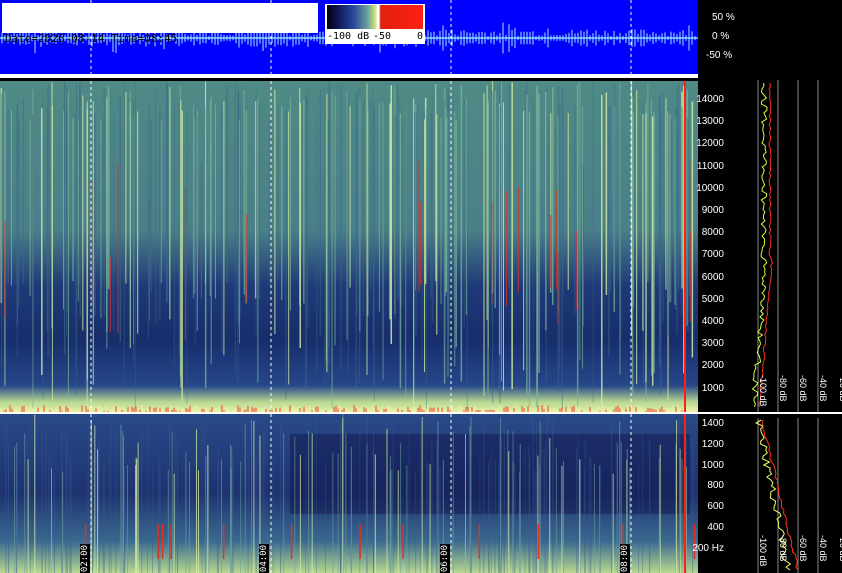 The height and width of the screenshot is (573, 842). Describe the element at coordinates (712, 210) in the screenshot. I see `freq-label-upper-5: 9000` at that location.